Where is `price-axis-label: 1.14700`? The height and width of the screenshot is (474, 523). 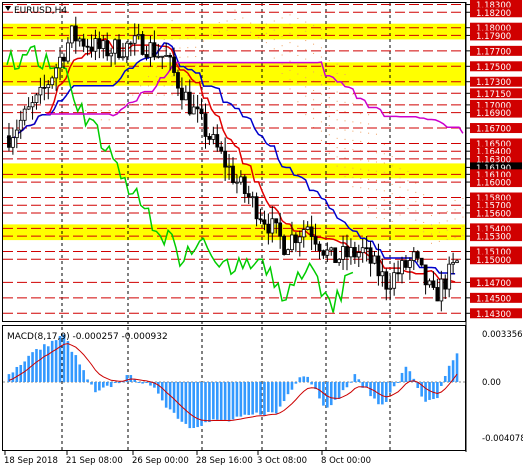 price-axis-label: 1.14700 is located at coordinates (493, 284).